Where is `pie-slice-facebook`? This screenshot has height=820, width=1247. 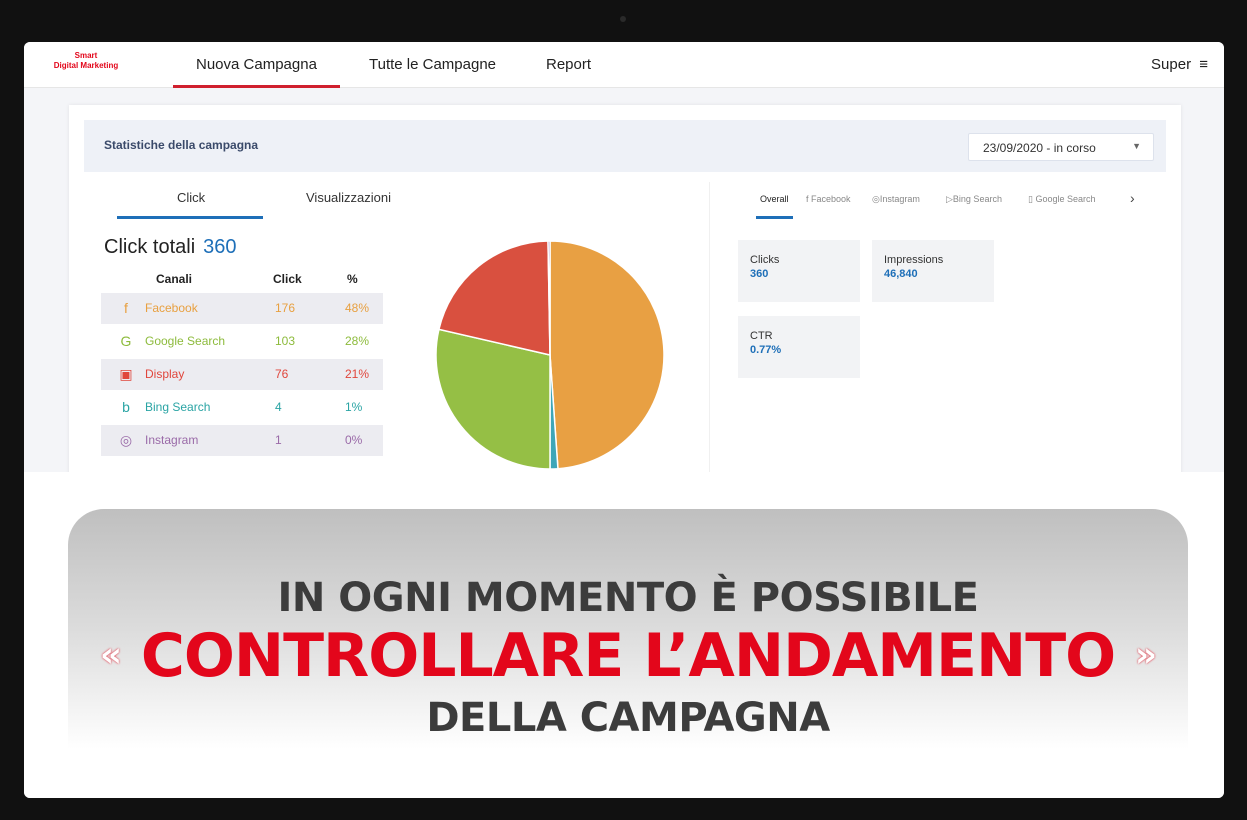 pie-slice-facebook is located at coordinates (607, 355).